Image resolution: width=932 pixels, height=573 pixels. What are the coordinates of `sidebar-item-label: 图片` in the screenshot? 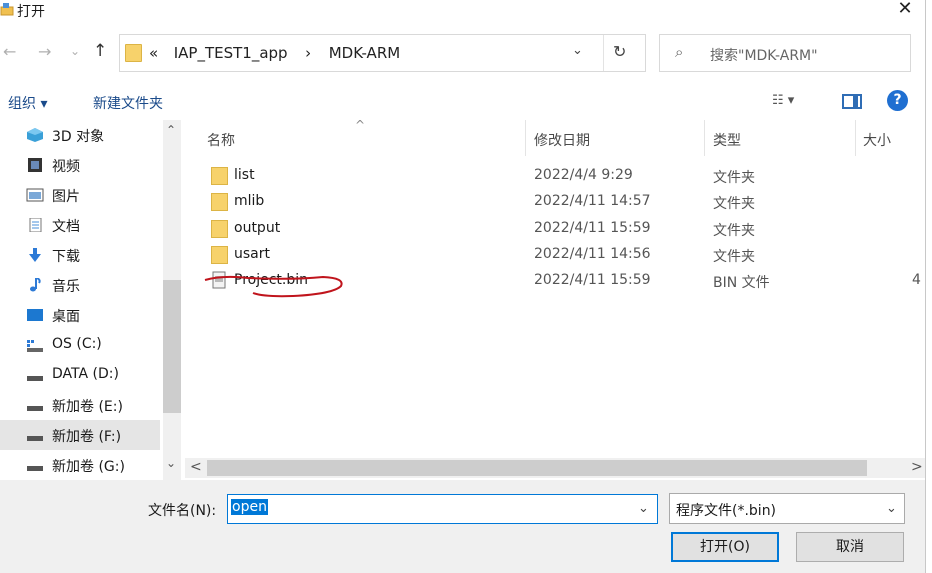 It's located at (66, 197).